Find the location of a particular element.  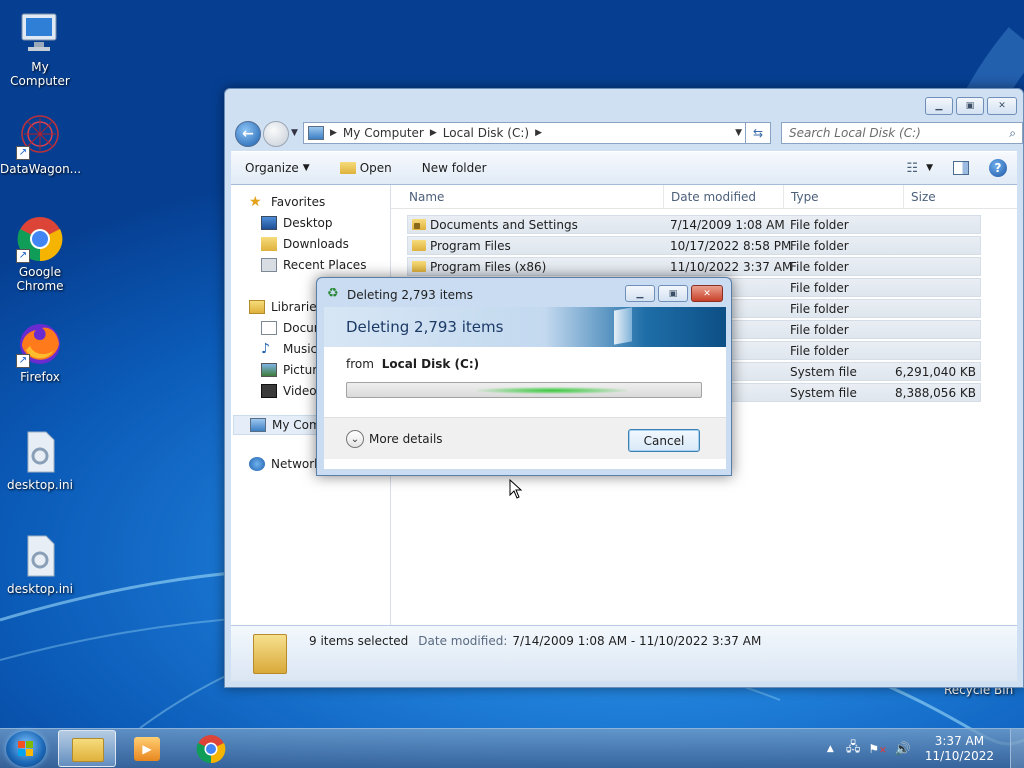

search-icon: ⌕ is located at coordinates (1012, 132).